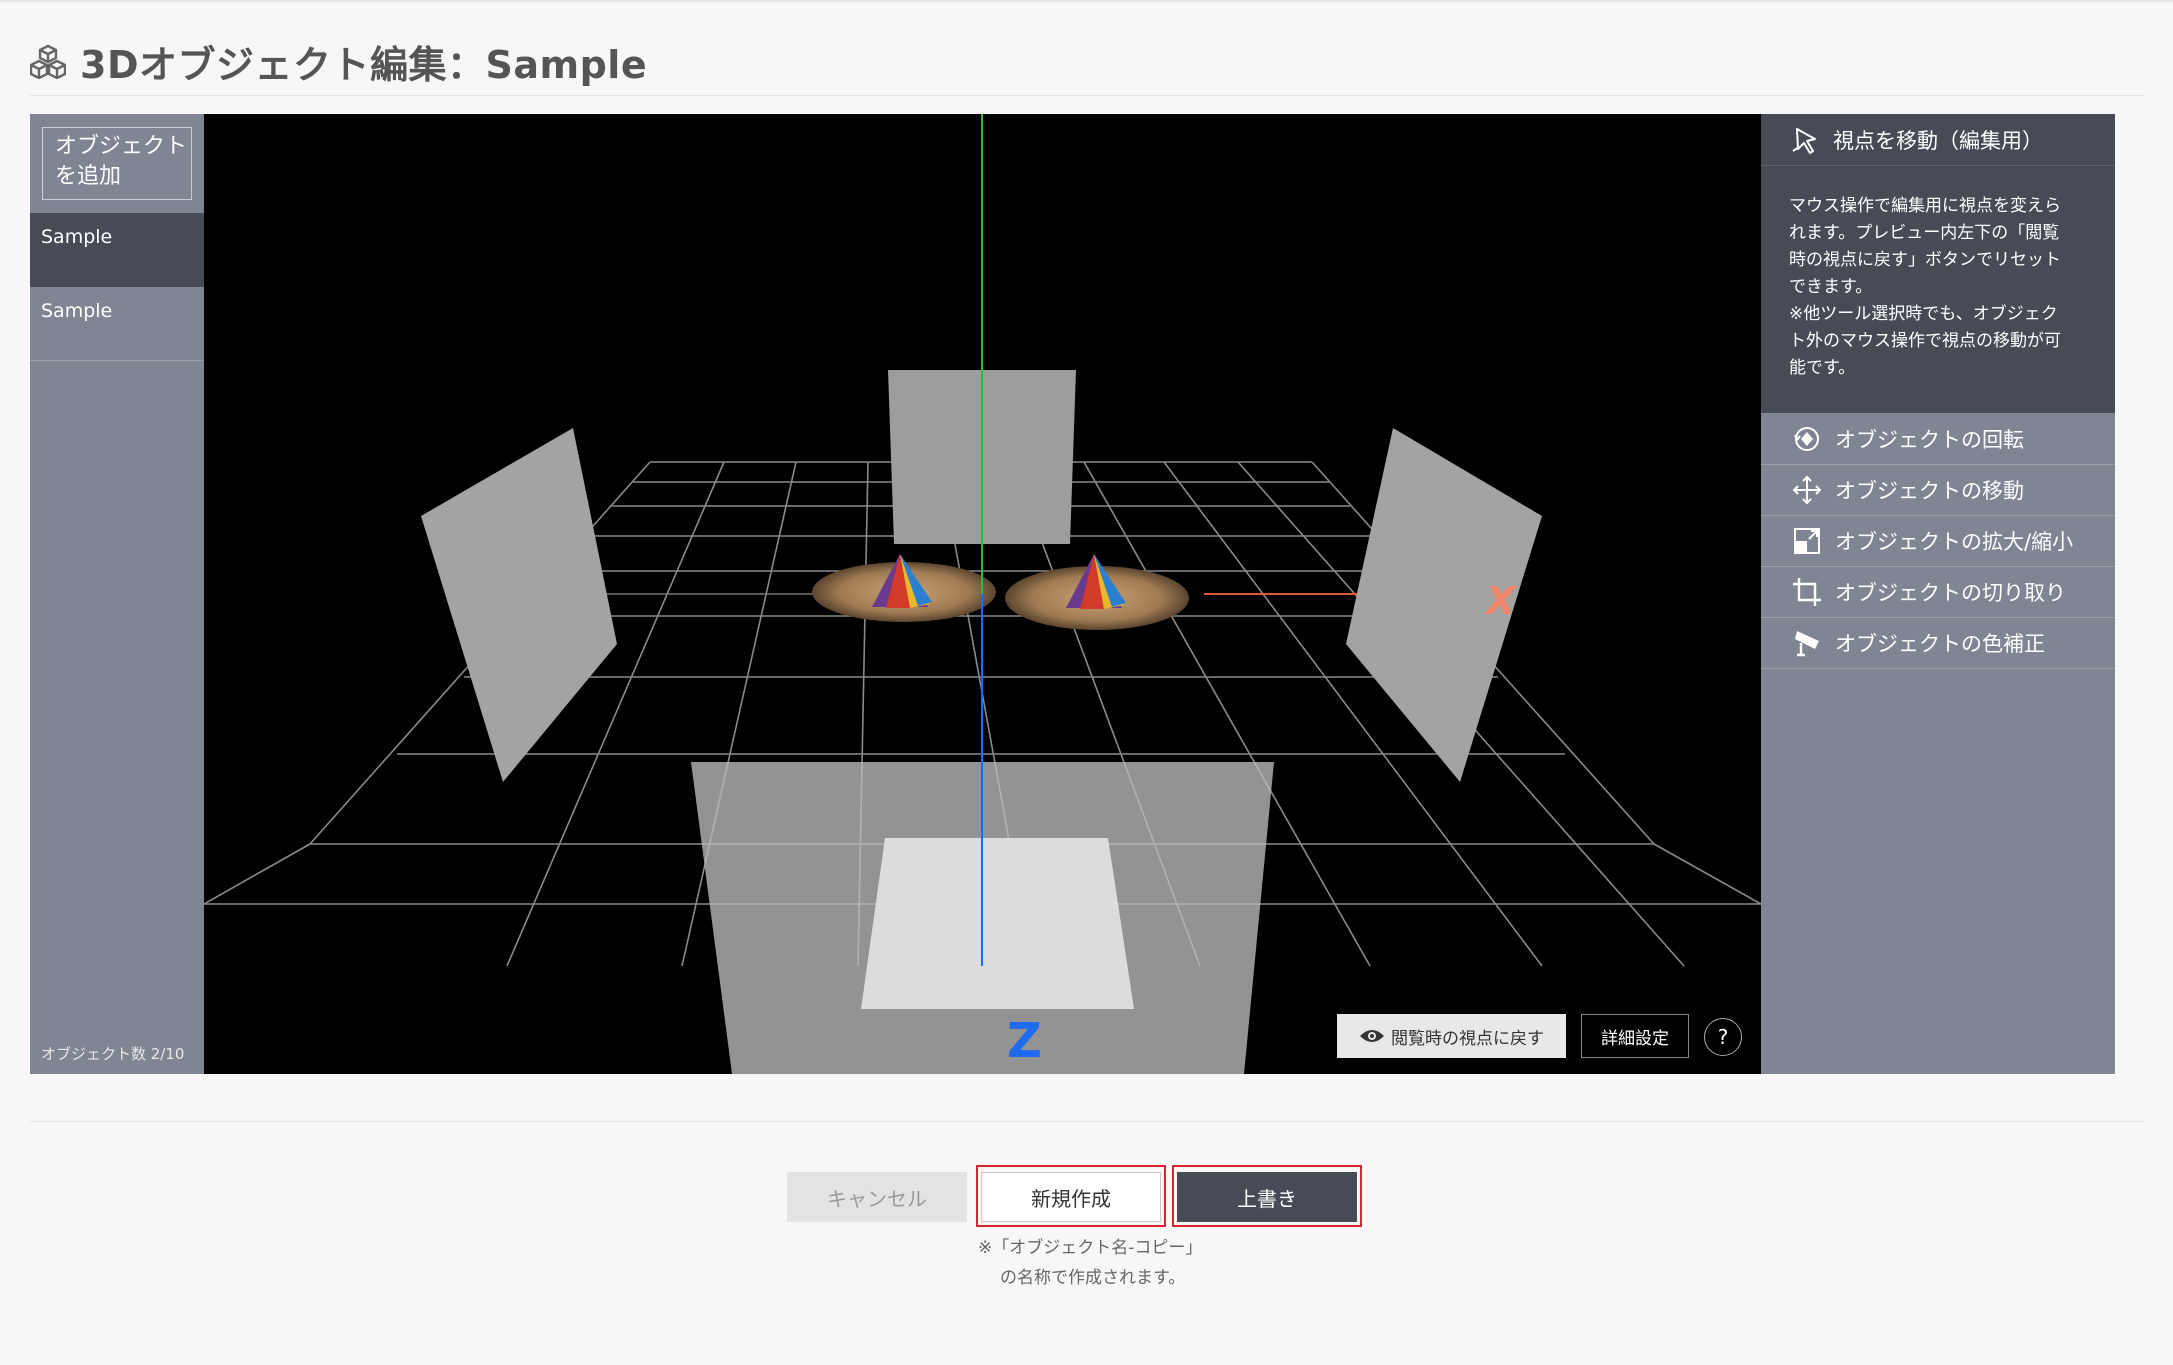  What do you see at coordinates (121, 146) in the screenshot?
I see `add-object-label-line1: オブジェクト` at bounding box center [121, 146].